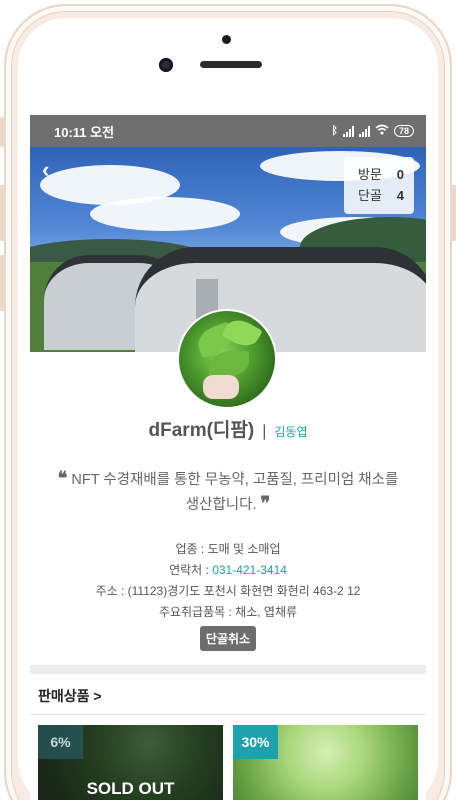 The height and width of the screenshot is (800, 456). Describe the element at coordinates (228, 638) in the screenshot. I see `unfollow-button: 단골취소` at that location.